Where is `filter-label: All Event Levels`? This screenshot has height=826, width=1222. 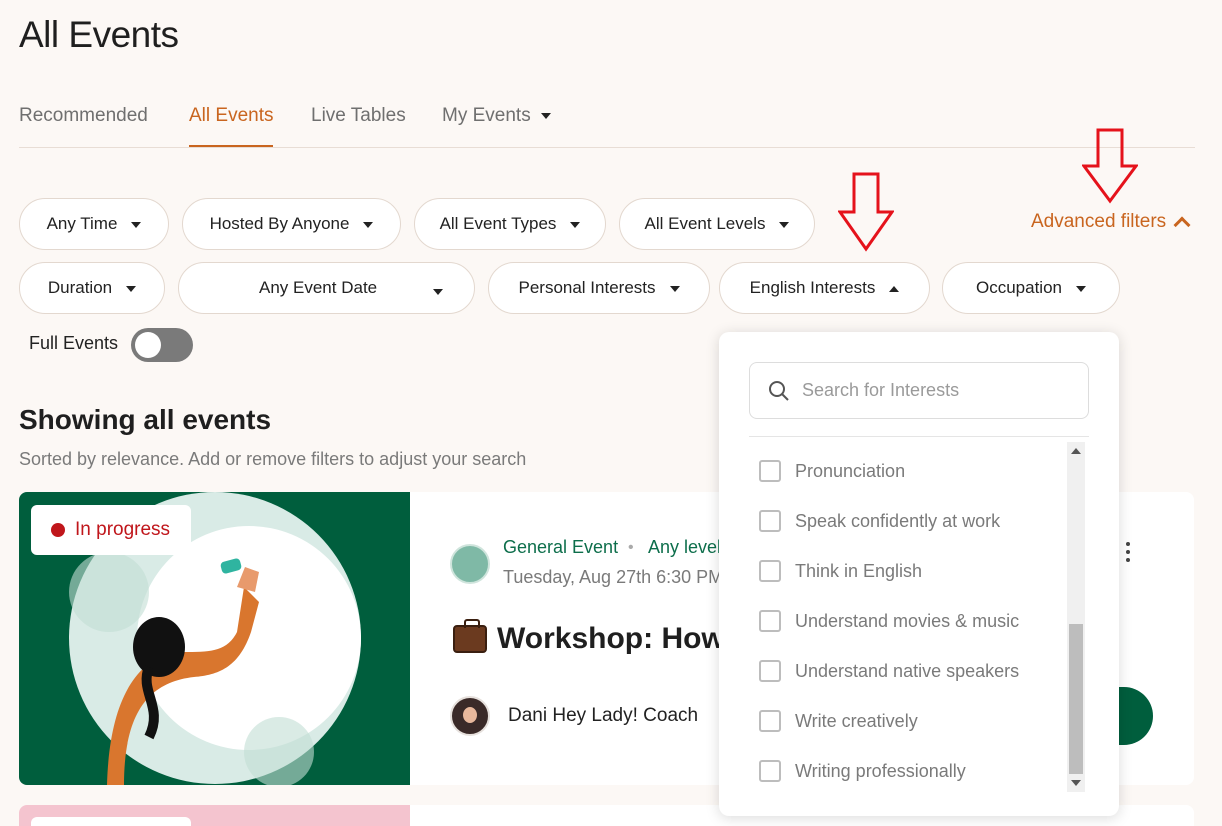
filter-label: All Event Levels is located at coordinates (705, 223).